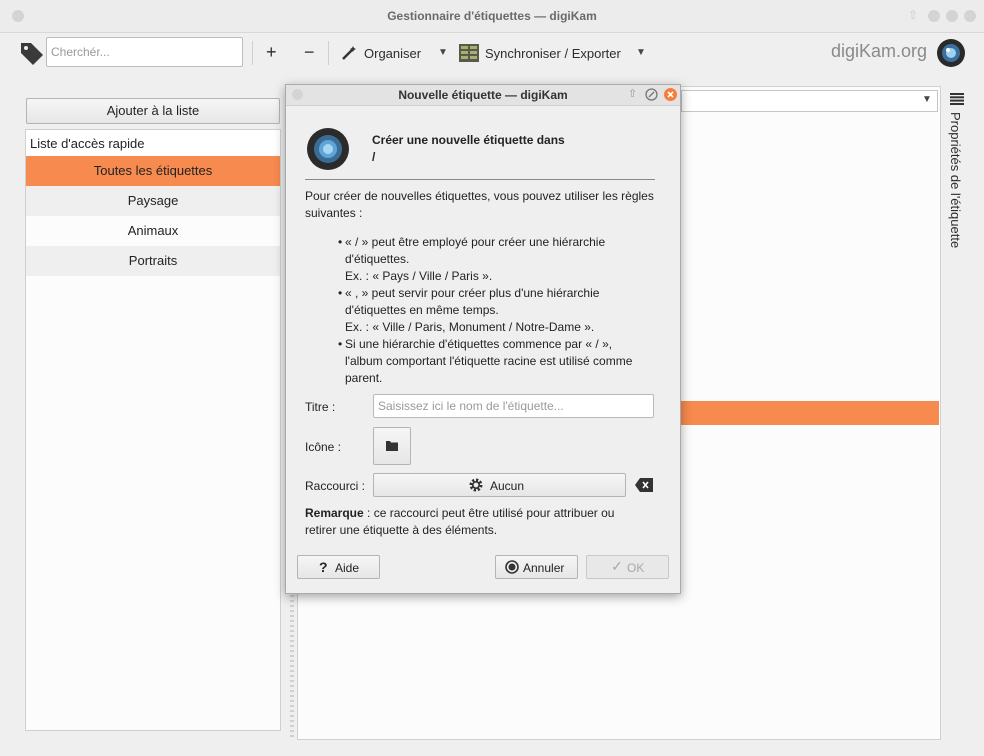 Image resolution: width=984 pixels, height=756 pixels. Describe the element at coordinates (553, 53) in the screenshot. I see `sync-export-menu: Synchroniser / Exporter` at that location.